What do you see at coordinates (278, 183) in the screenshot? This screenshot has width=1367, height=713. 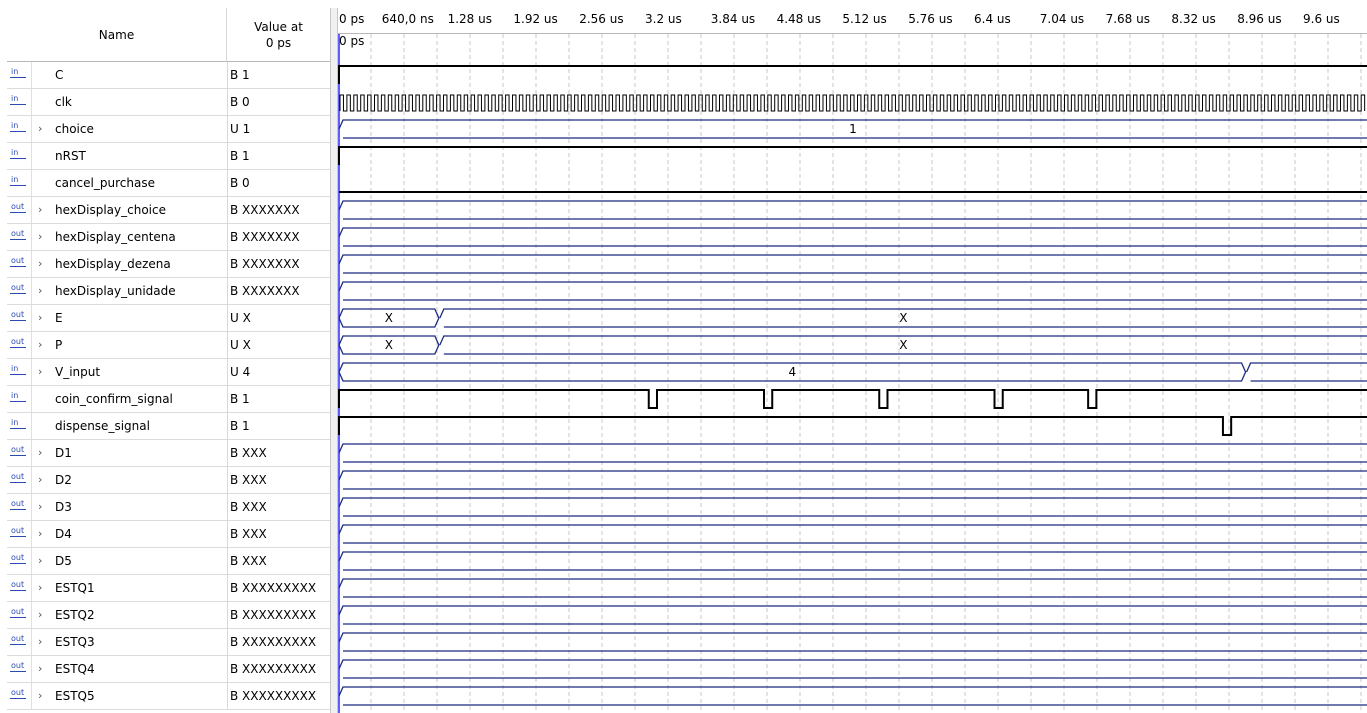 I see `signal-value: B 0` at bounding box center [278, 183].